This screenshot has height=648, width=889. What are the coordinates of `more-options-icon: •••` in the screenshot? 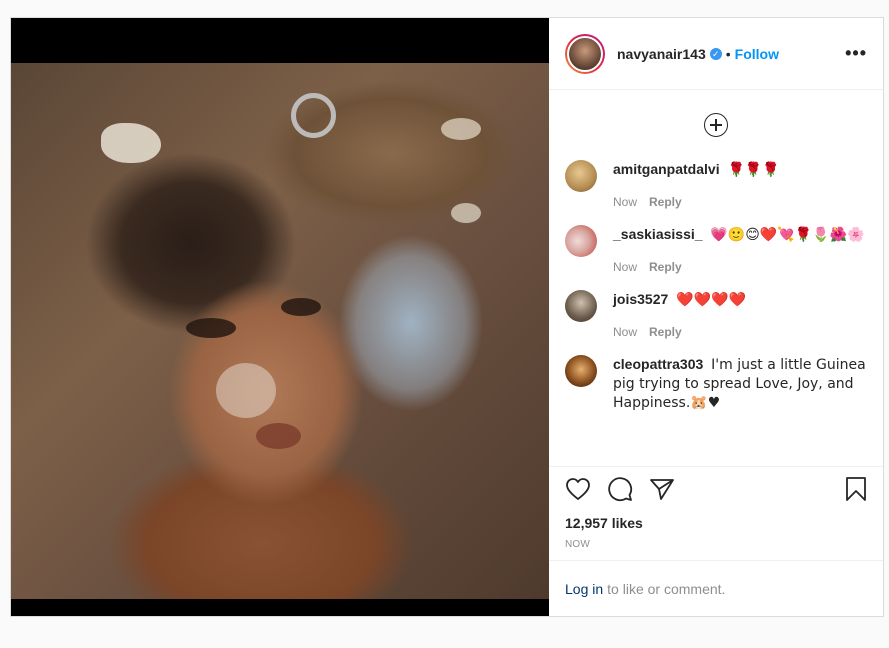 It's located at (856, 53).